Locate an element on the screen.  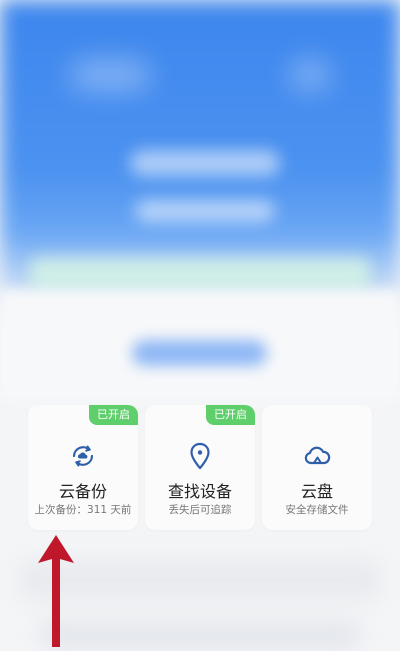
blurred-primary-button is located at coordinates (199, 353).